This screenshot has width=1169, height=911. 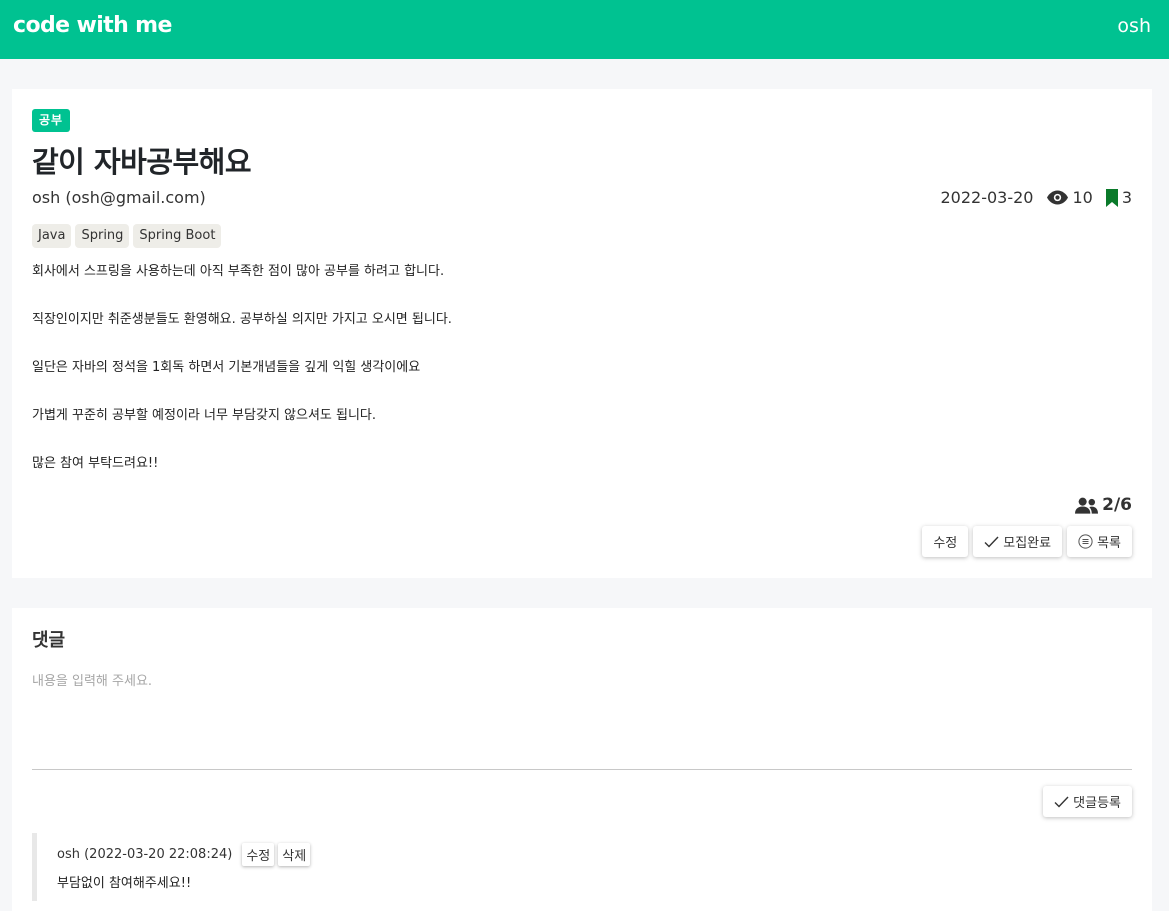 What do you see at coordinates (1087, 505) in the screenshot?
I see `users-icon` at bounding box center [1087, 505].